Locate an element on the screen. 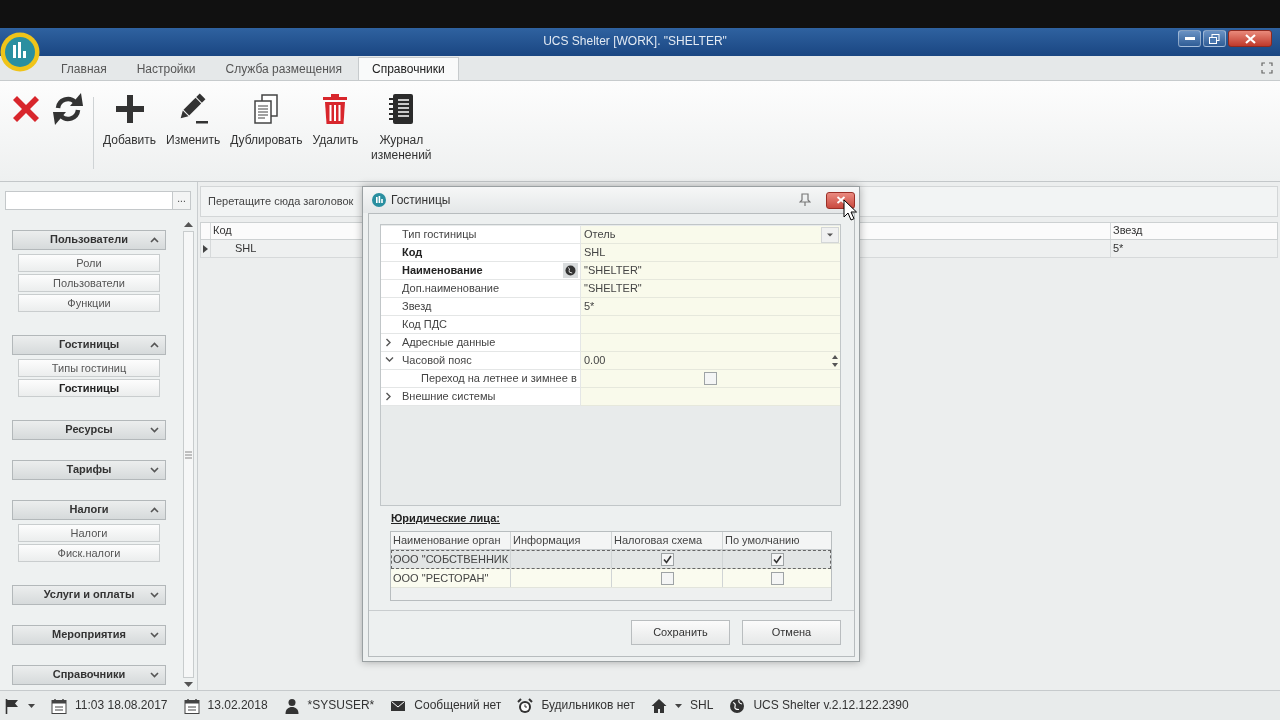 The width and height of the screenshot is (1280, 720). grid-cell-text: 5* is located at coordinates (1118, 248).